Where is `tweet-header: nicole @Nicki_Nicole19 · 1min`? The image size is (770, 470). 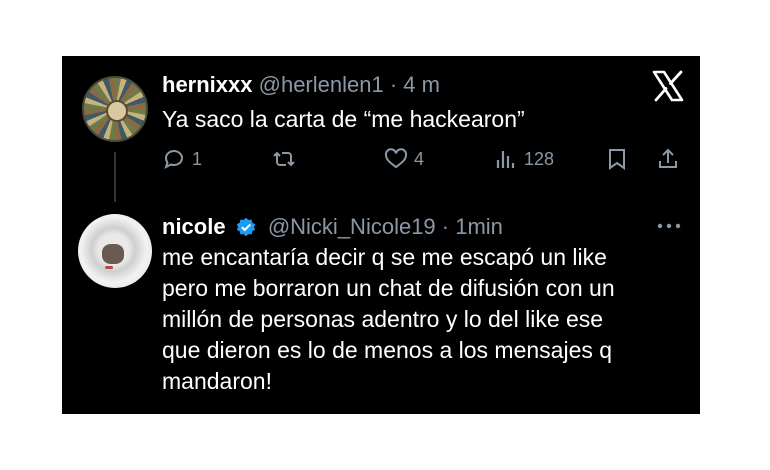
tweet-header: nicole @Nicki_Nicole19 · 1min is located at coordinates (332, 227).